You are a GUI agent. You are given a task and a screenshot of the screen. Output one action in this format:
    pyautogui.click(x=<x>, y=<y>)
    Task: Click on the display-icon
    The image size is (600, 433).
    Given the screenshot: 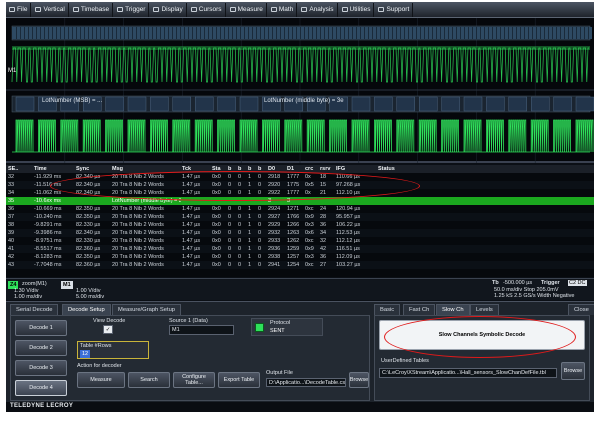 What is the action you would take?
    pyautogui.click(x=156, y=9)
    